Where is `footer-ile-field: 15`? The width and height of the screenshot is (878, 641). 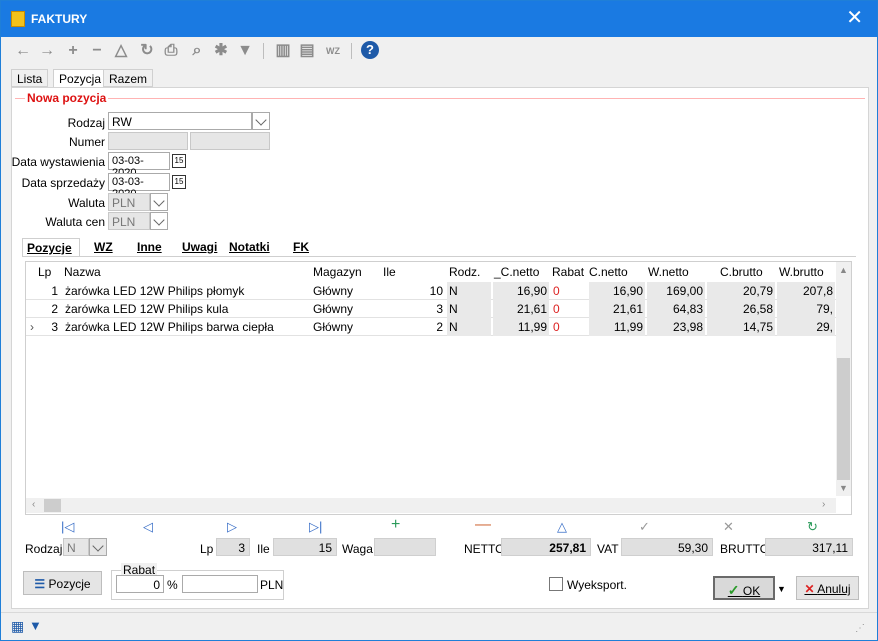 footer-ile-field: 15 is located at coordinates (305, 547).